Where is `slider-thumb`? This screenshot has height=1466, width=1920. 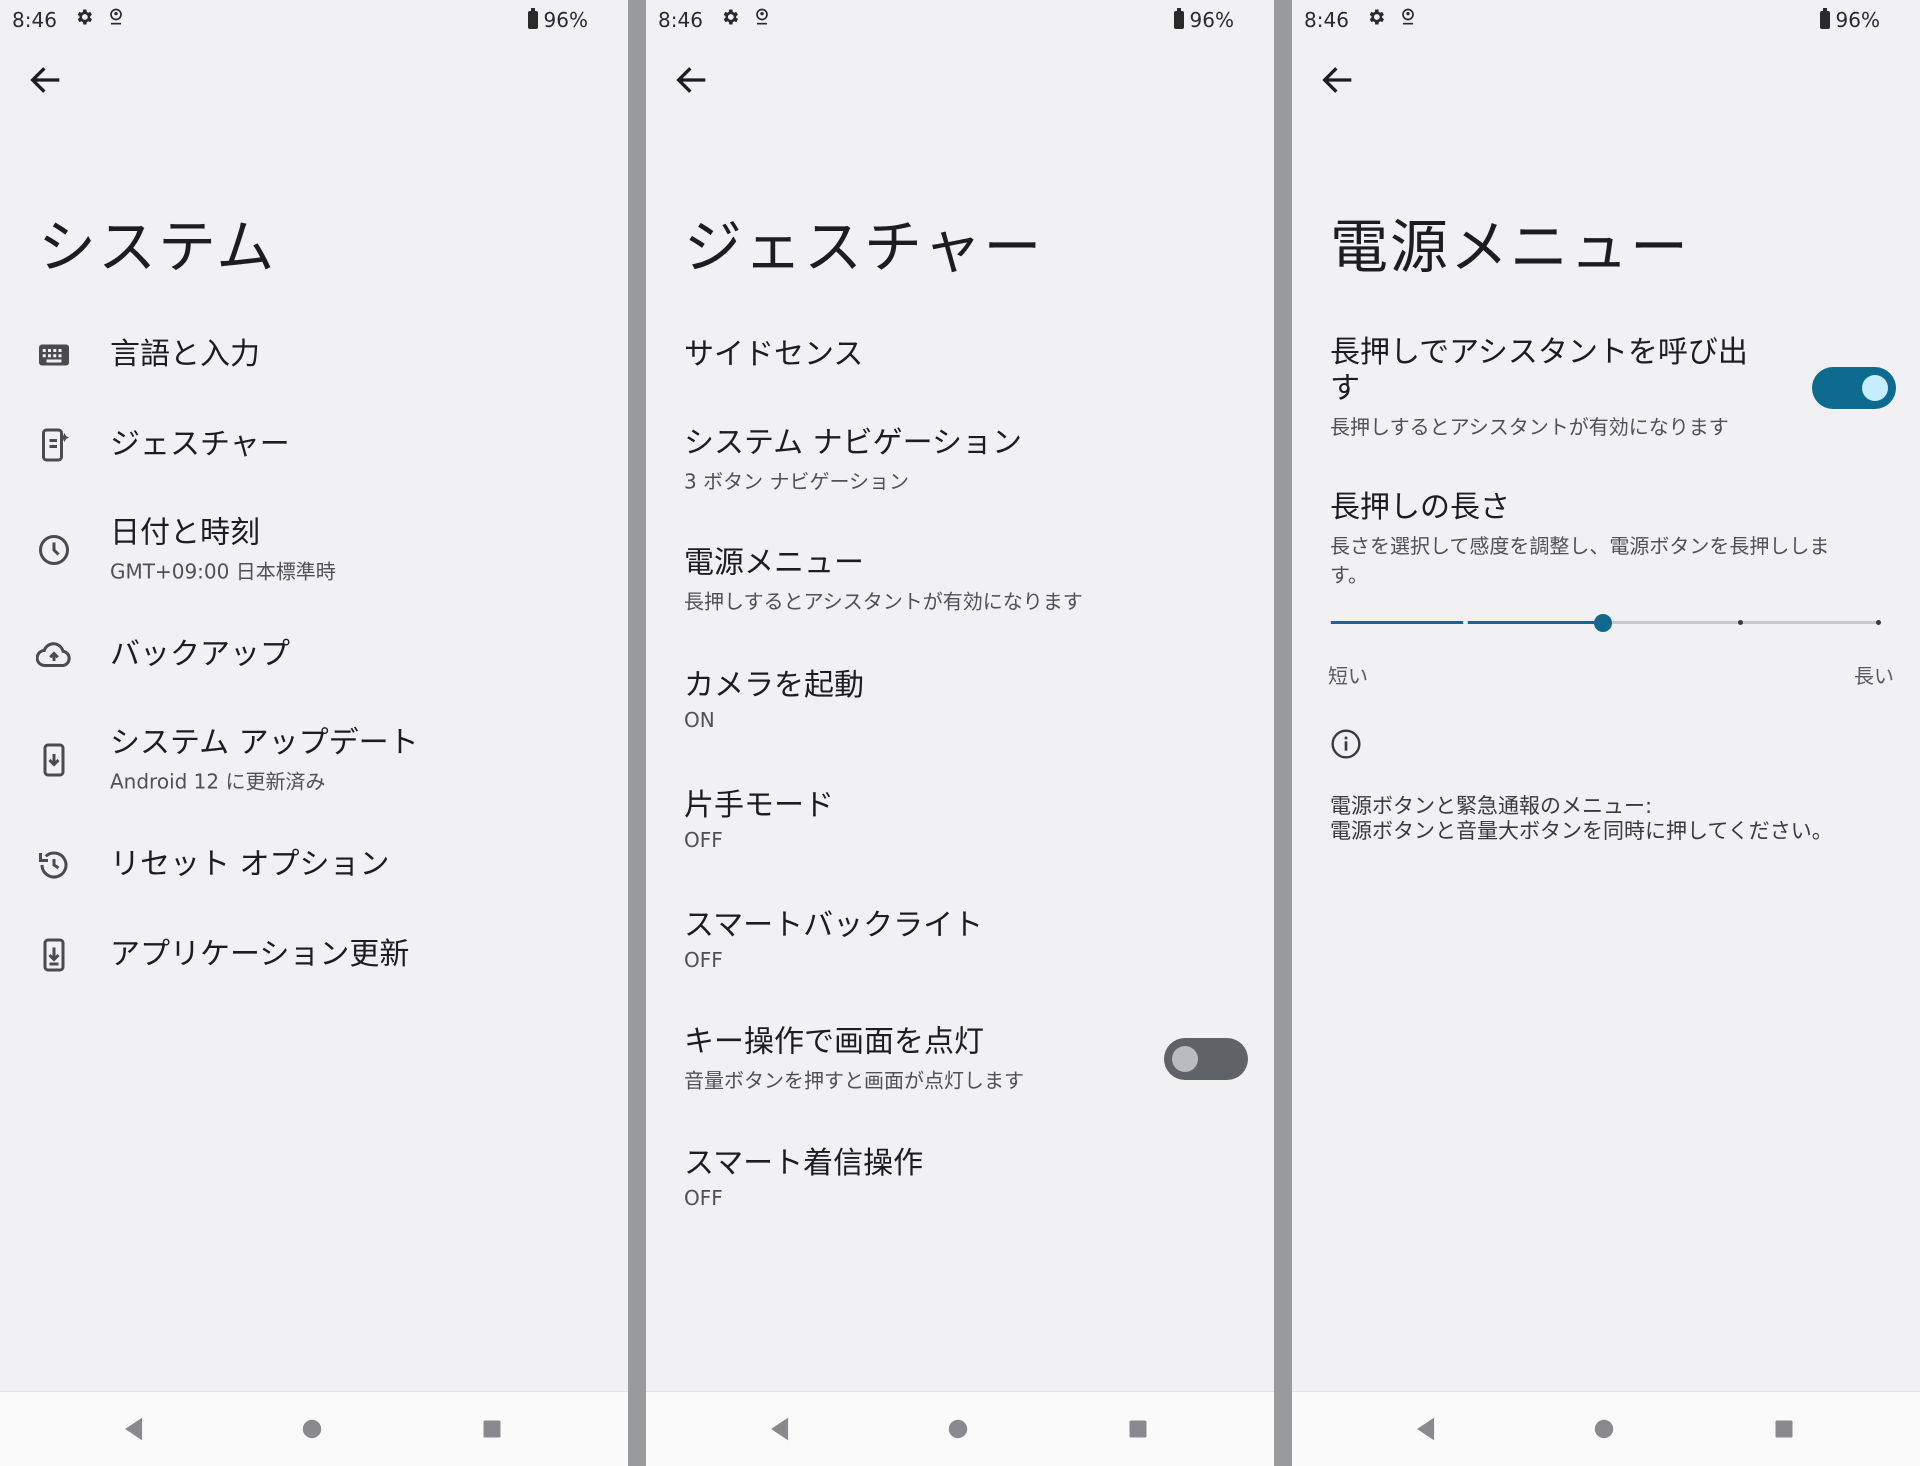
slider-thumb is located at coordinates (1603, 622).